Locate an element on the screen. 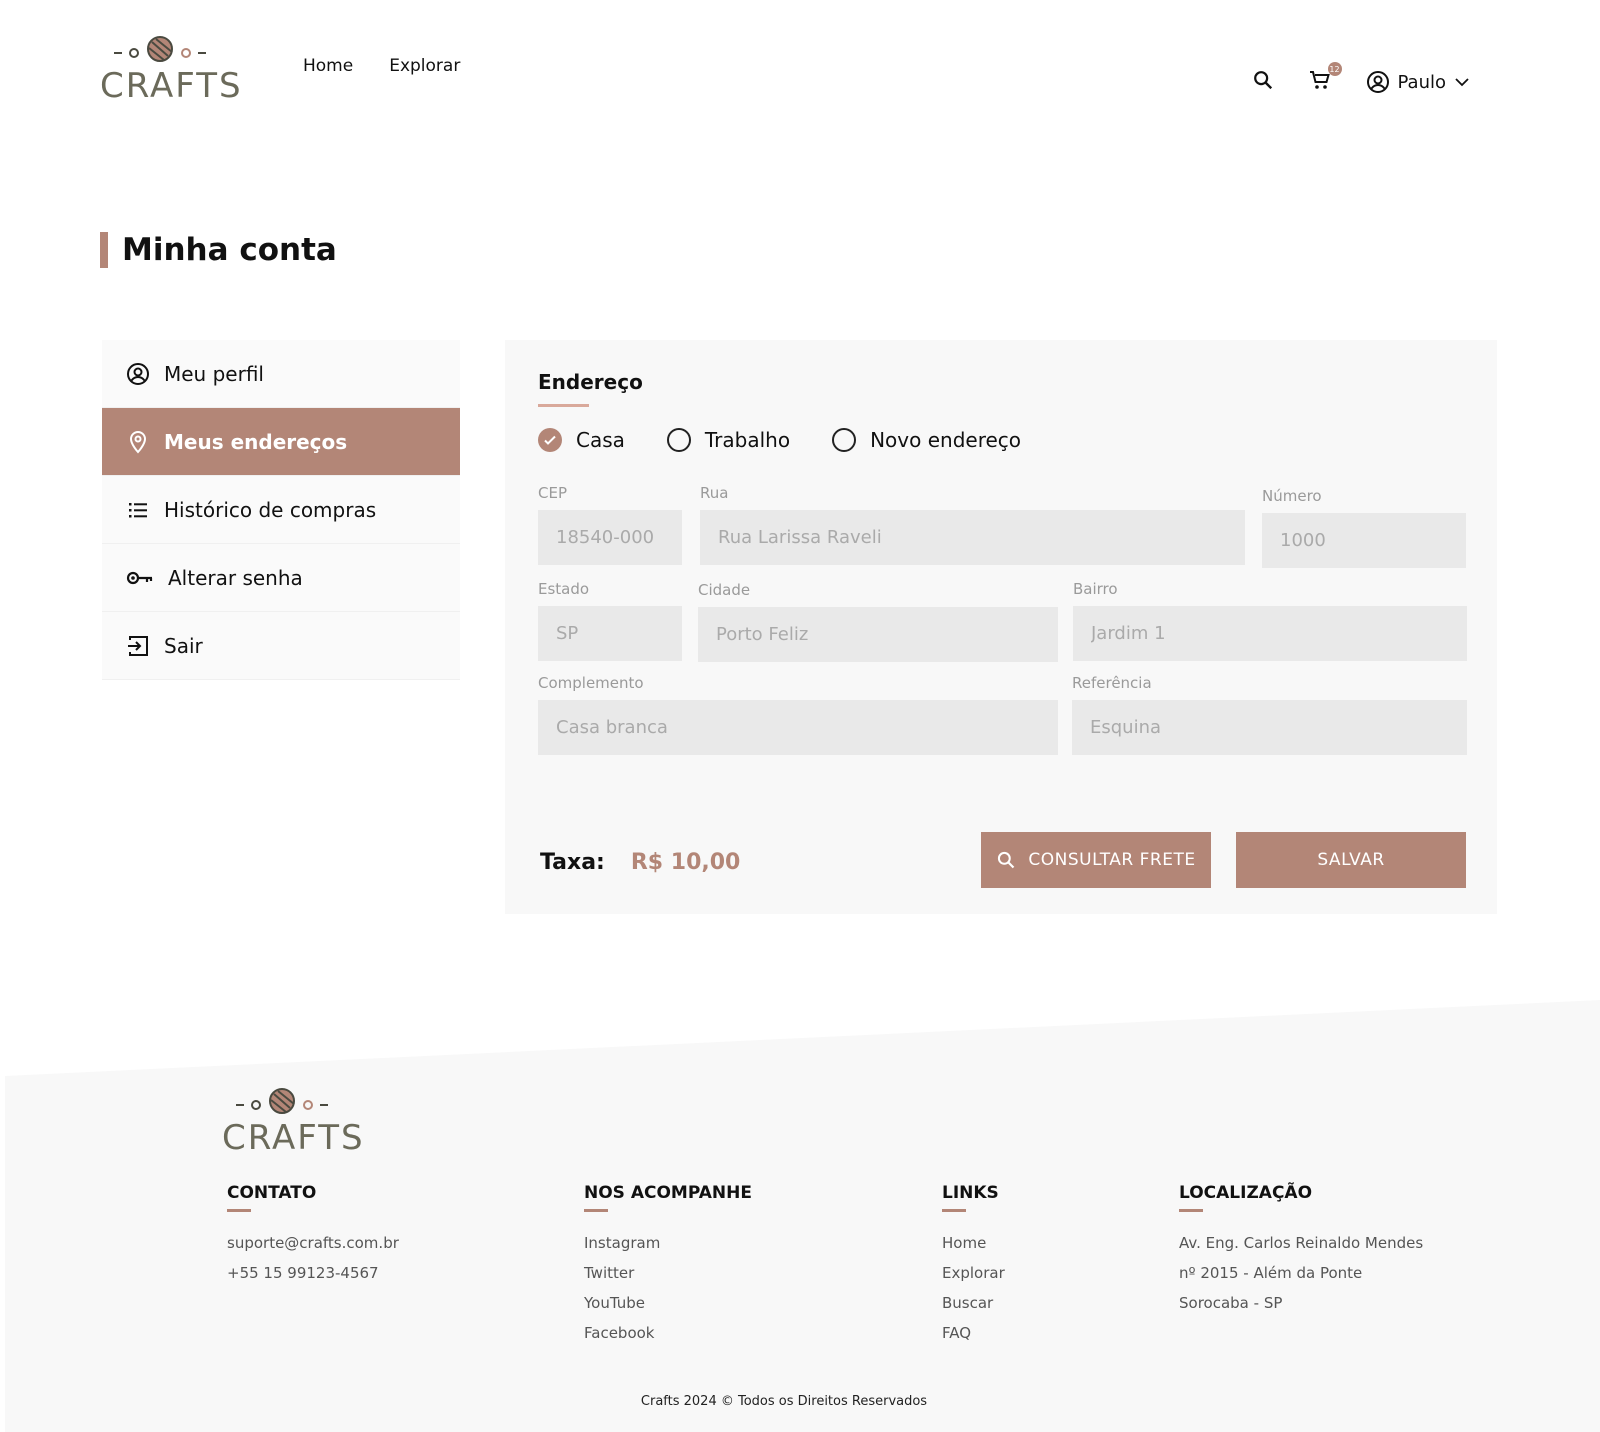 This screenshot has height=1432, width=1600. bairro-label: Bairro is located at coordinates (1095, 589).